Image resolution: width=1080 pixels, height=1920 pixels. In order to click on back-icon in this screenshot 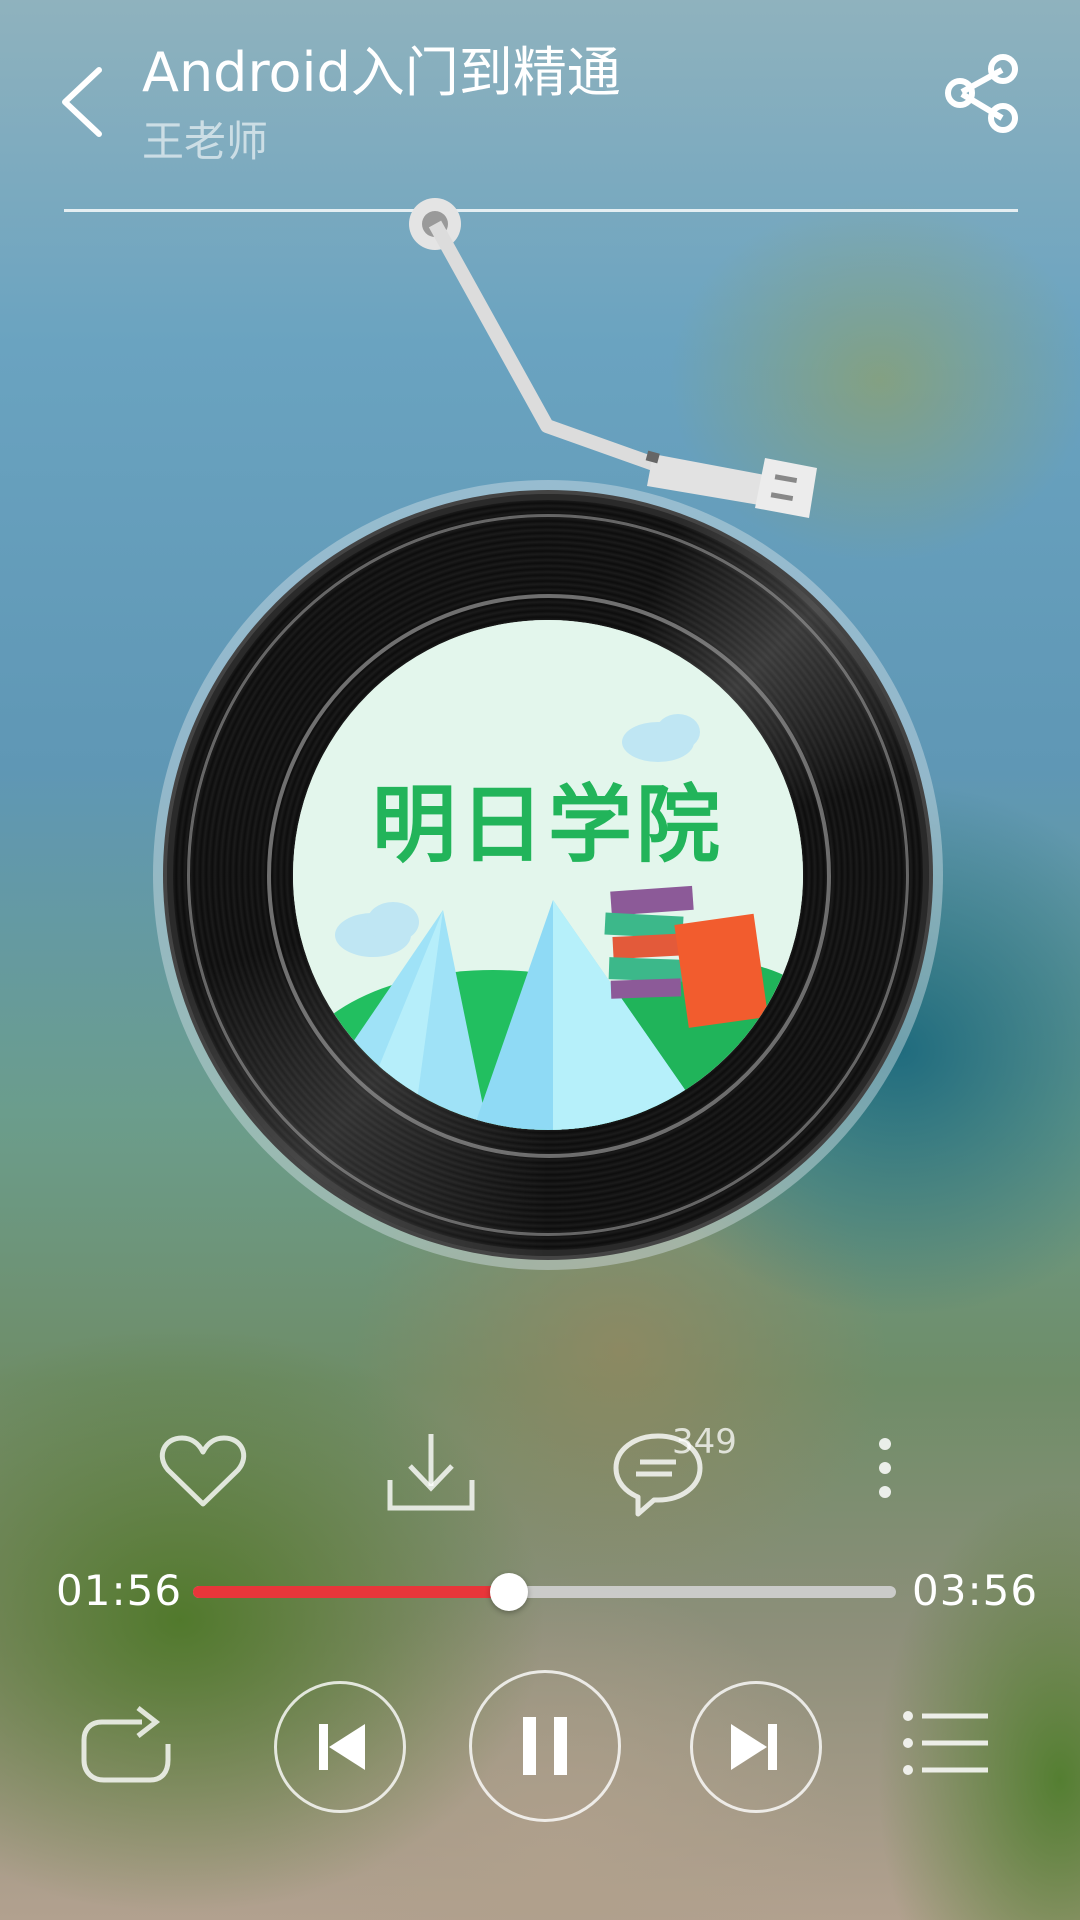, I will do `click(82, 102)`.